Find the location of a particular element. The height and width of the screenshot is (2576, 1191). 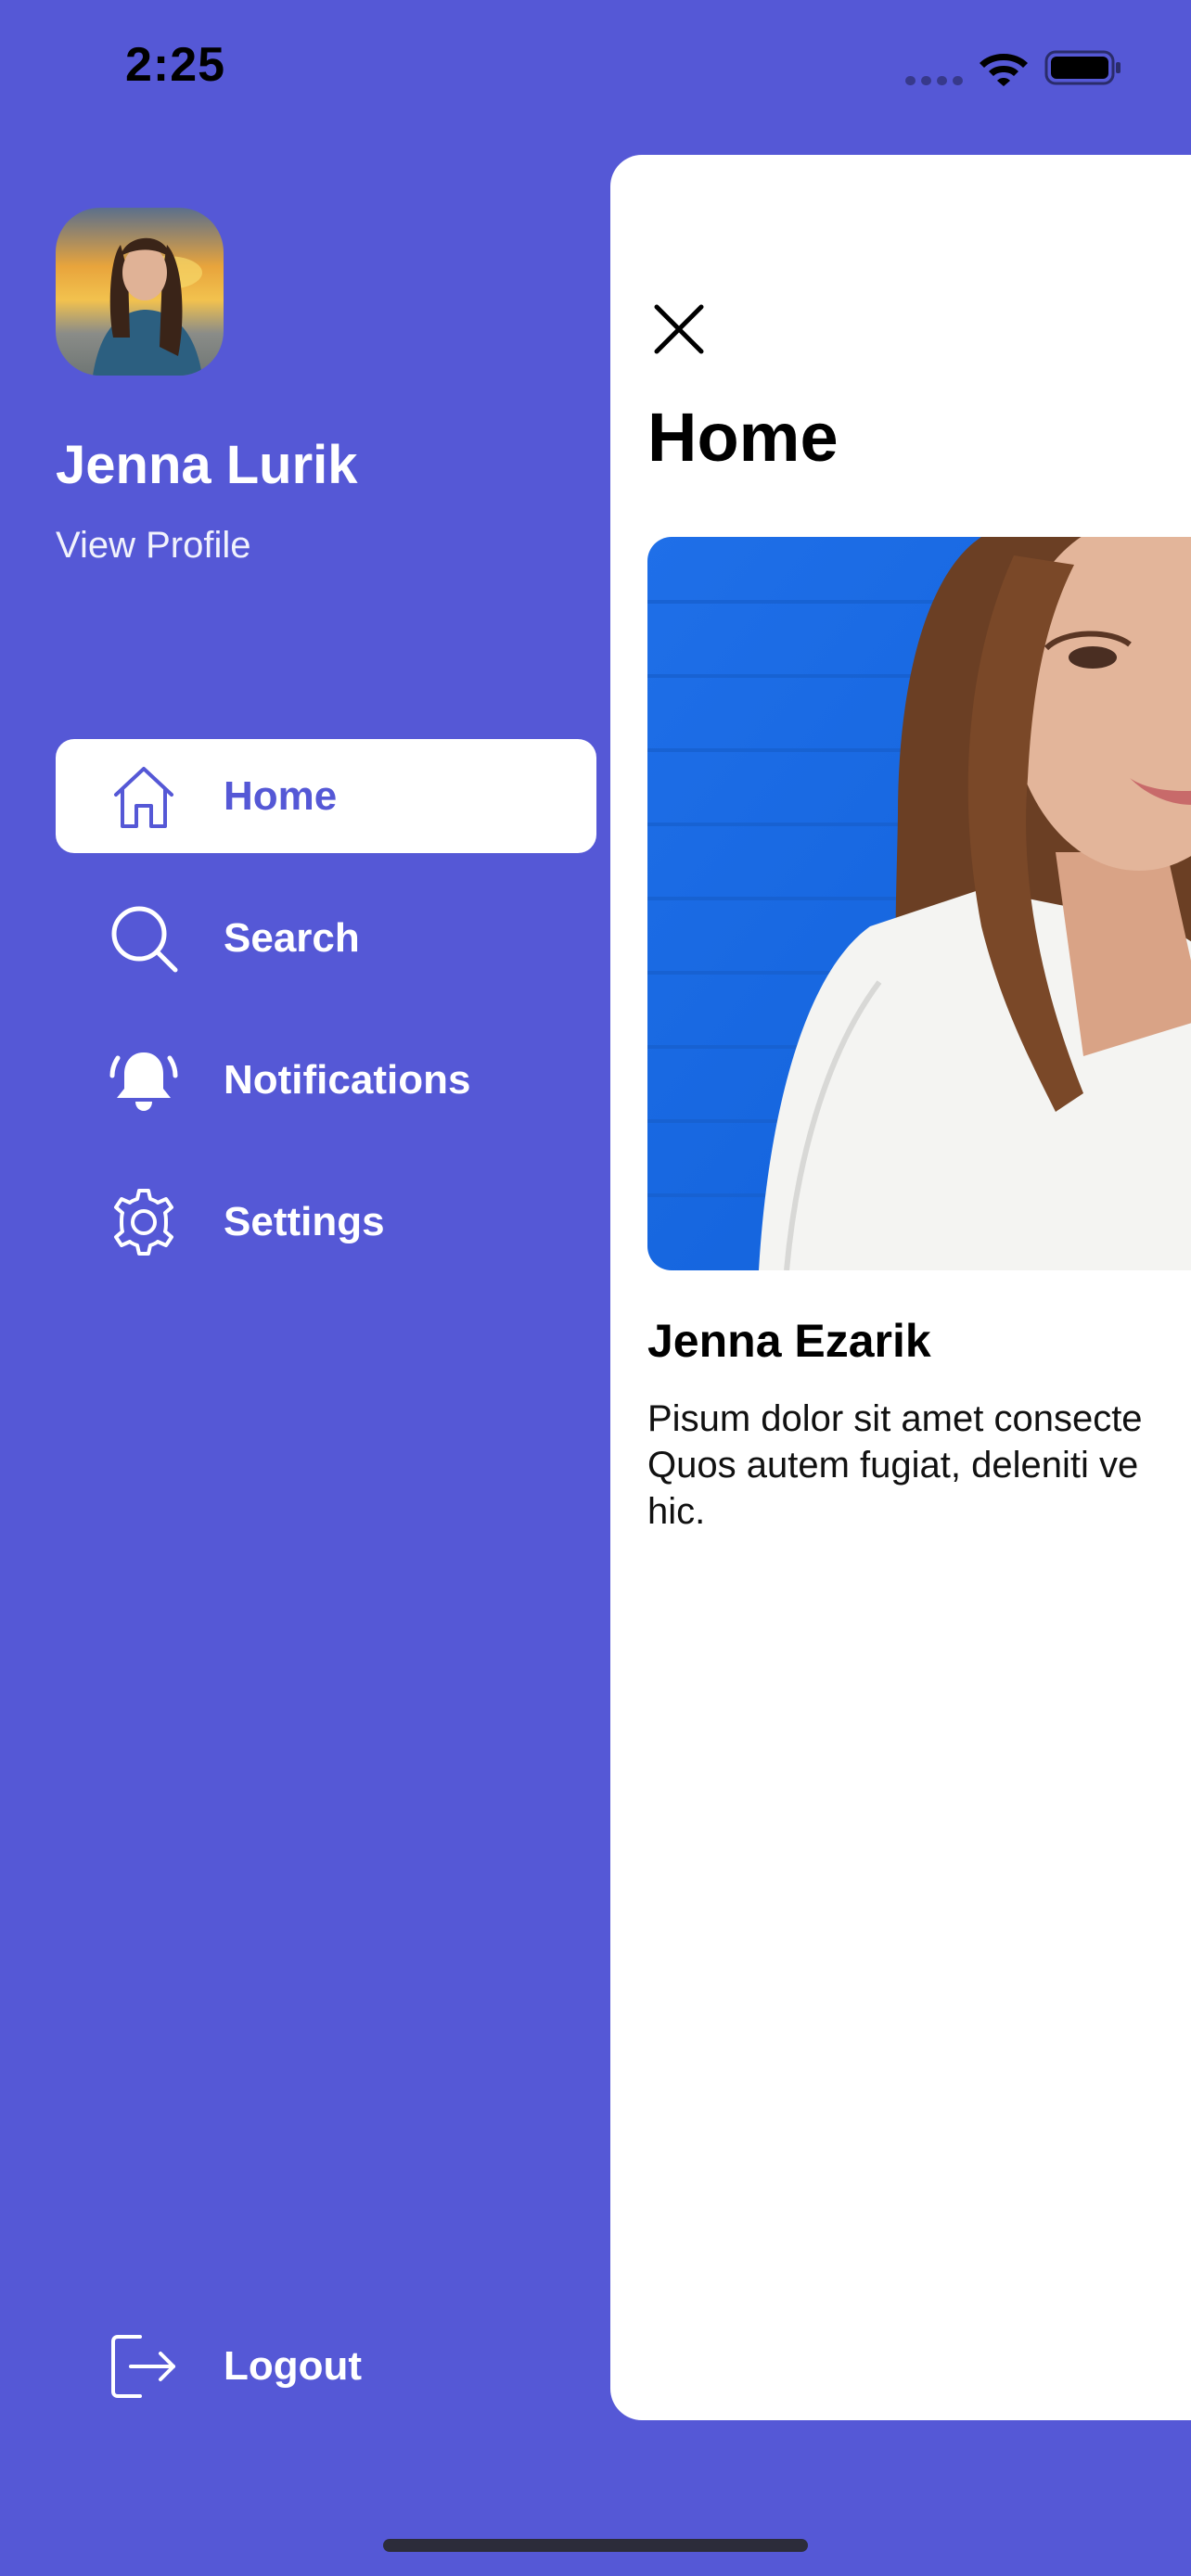

logout-label: Logout is located at coordinates (293, 2366).